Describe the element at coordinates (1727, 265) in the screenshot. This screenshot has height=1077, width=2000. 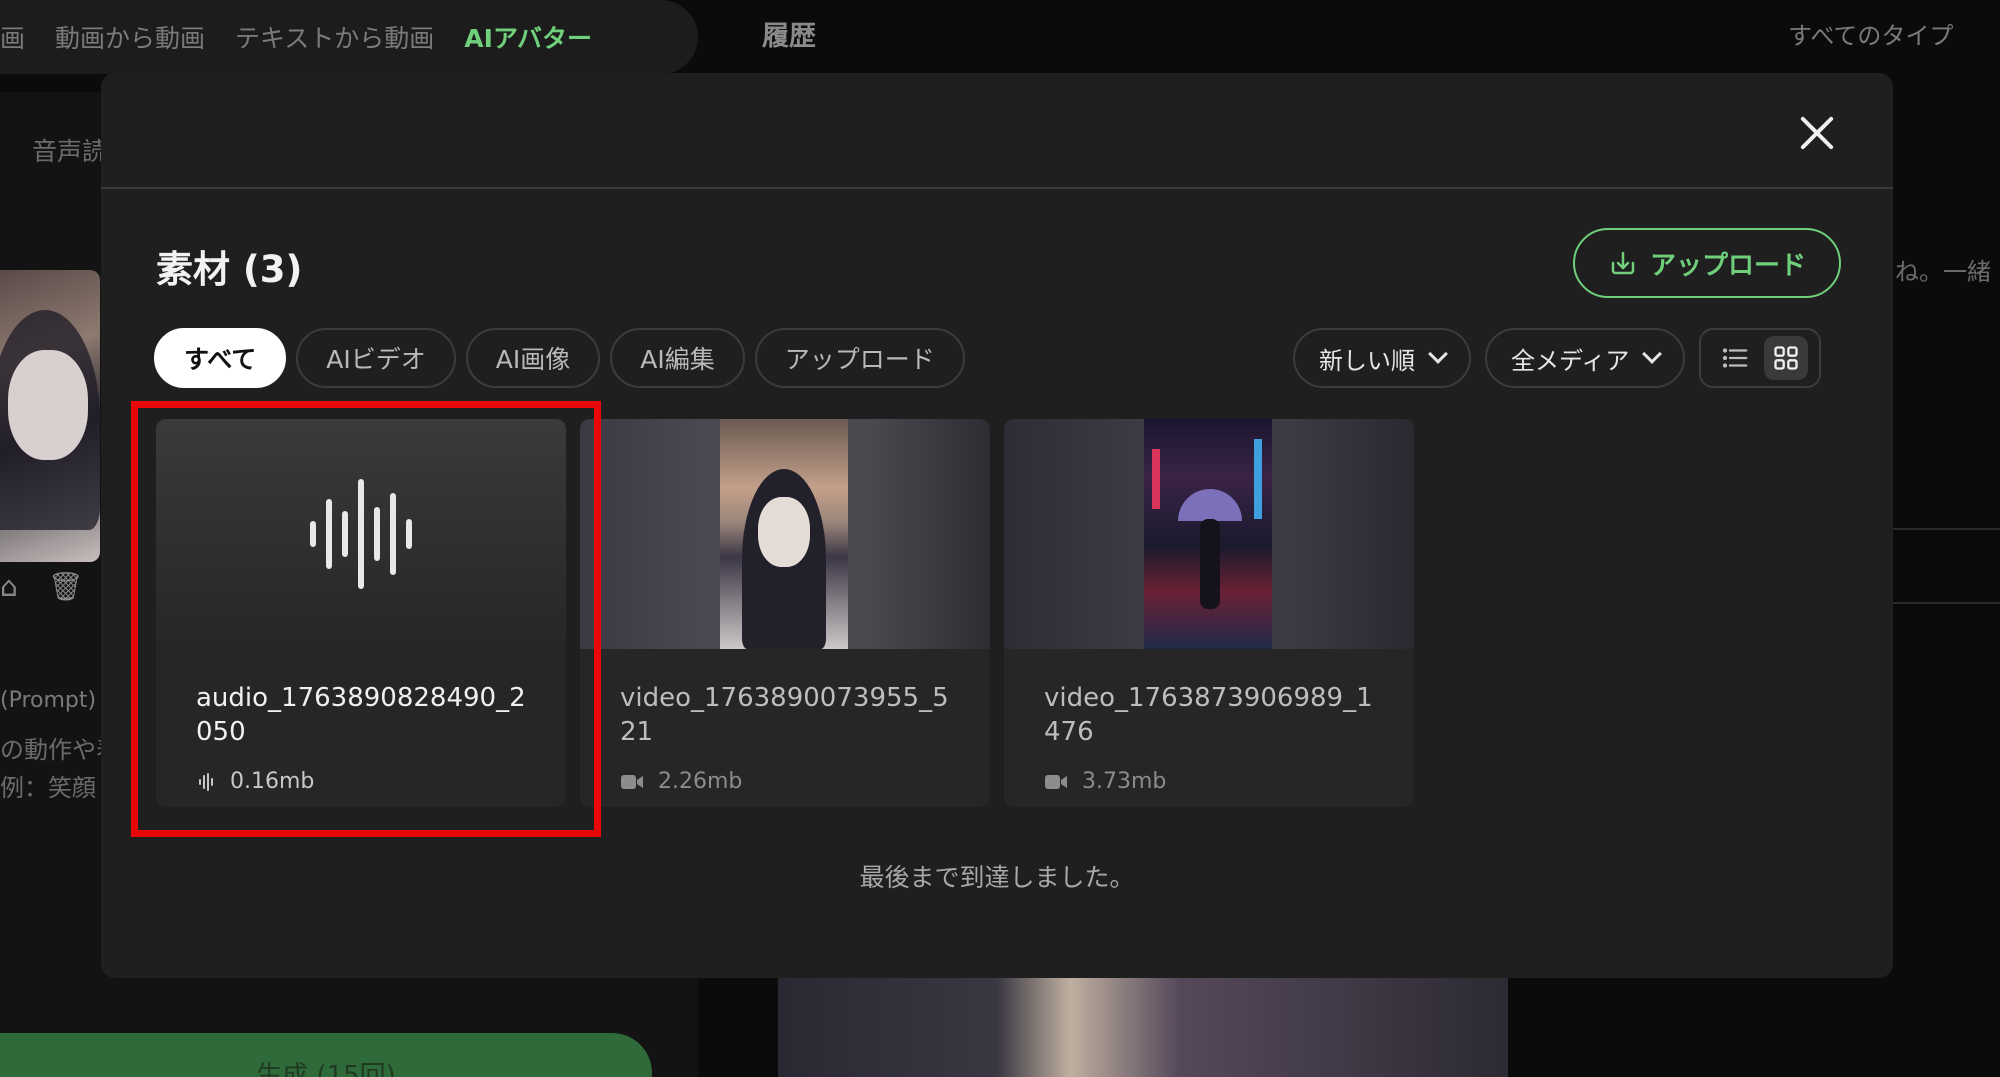
I see `upload-button-label: アップロード` at that location.